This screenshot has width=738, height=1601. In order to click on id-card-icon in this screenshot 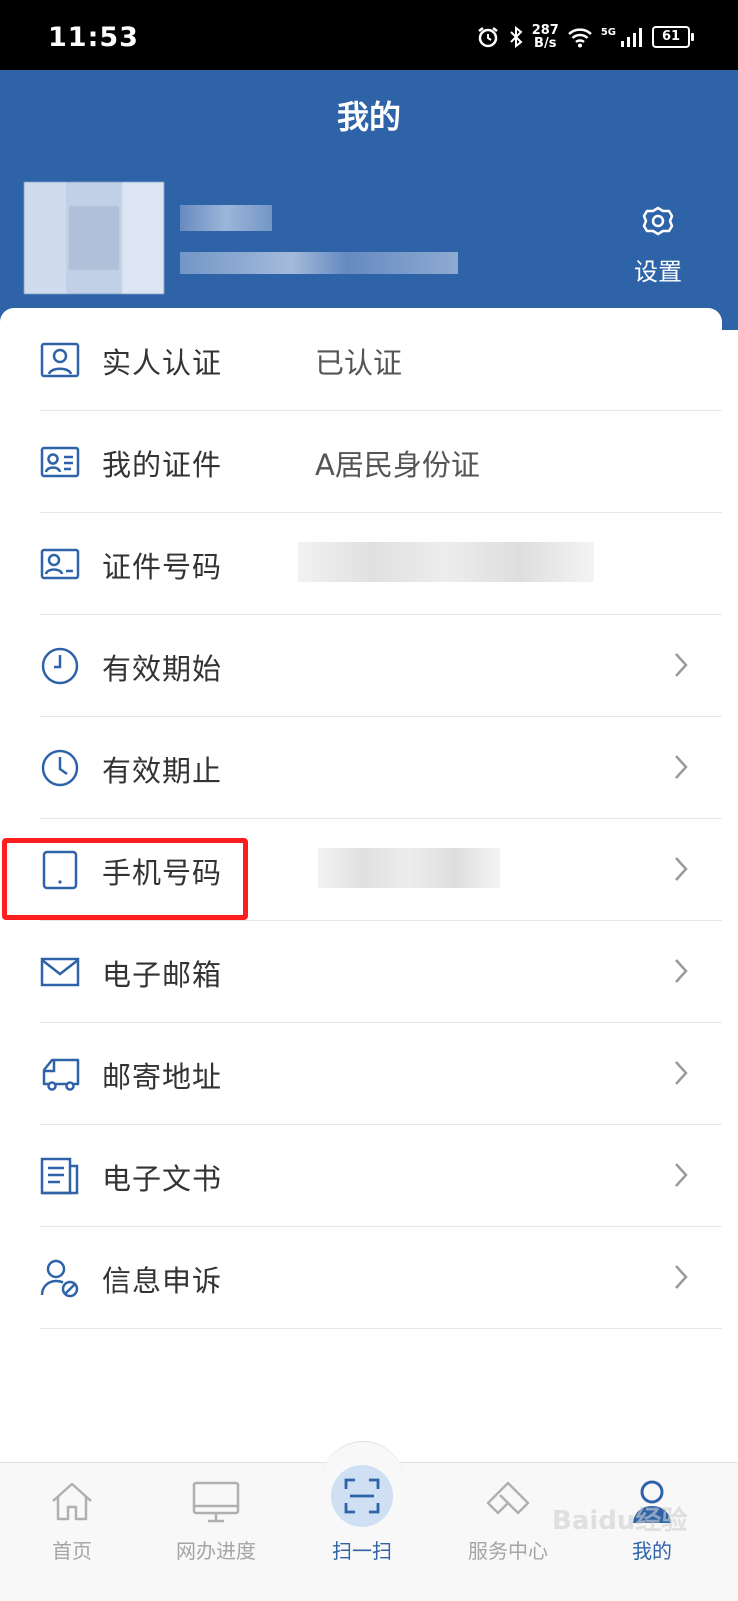, I will do `click(60, 462)`.